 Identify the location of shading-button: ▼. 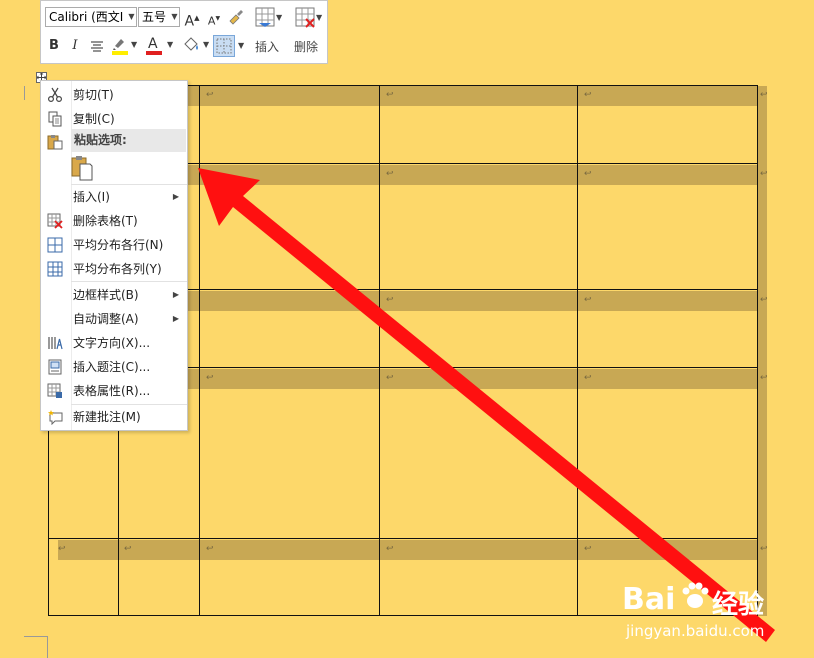
(195, 47).